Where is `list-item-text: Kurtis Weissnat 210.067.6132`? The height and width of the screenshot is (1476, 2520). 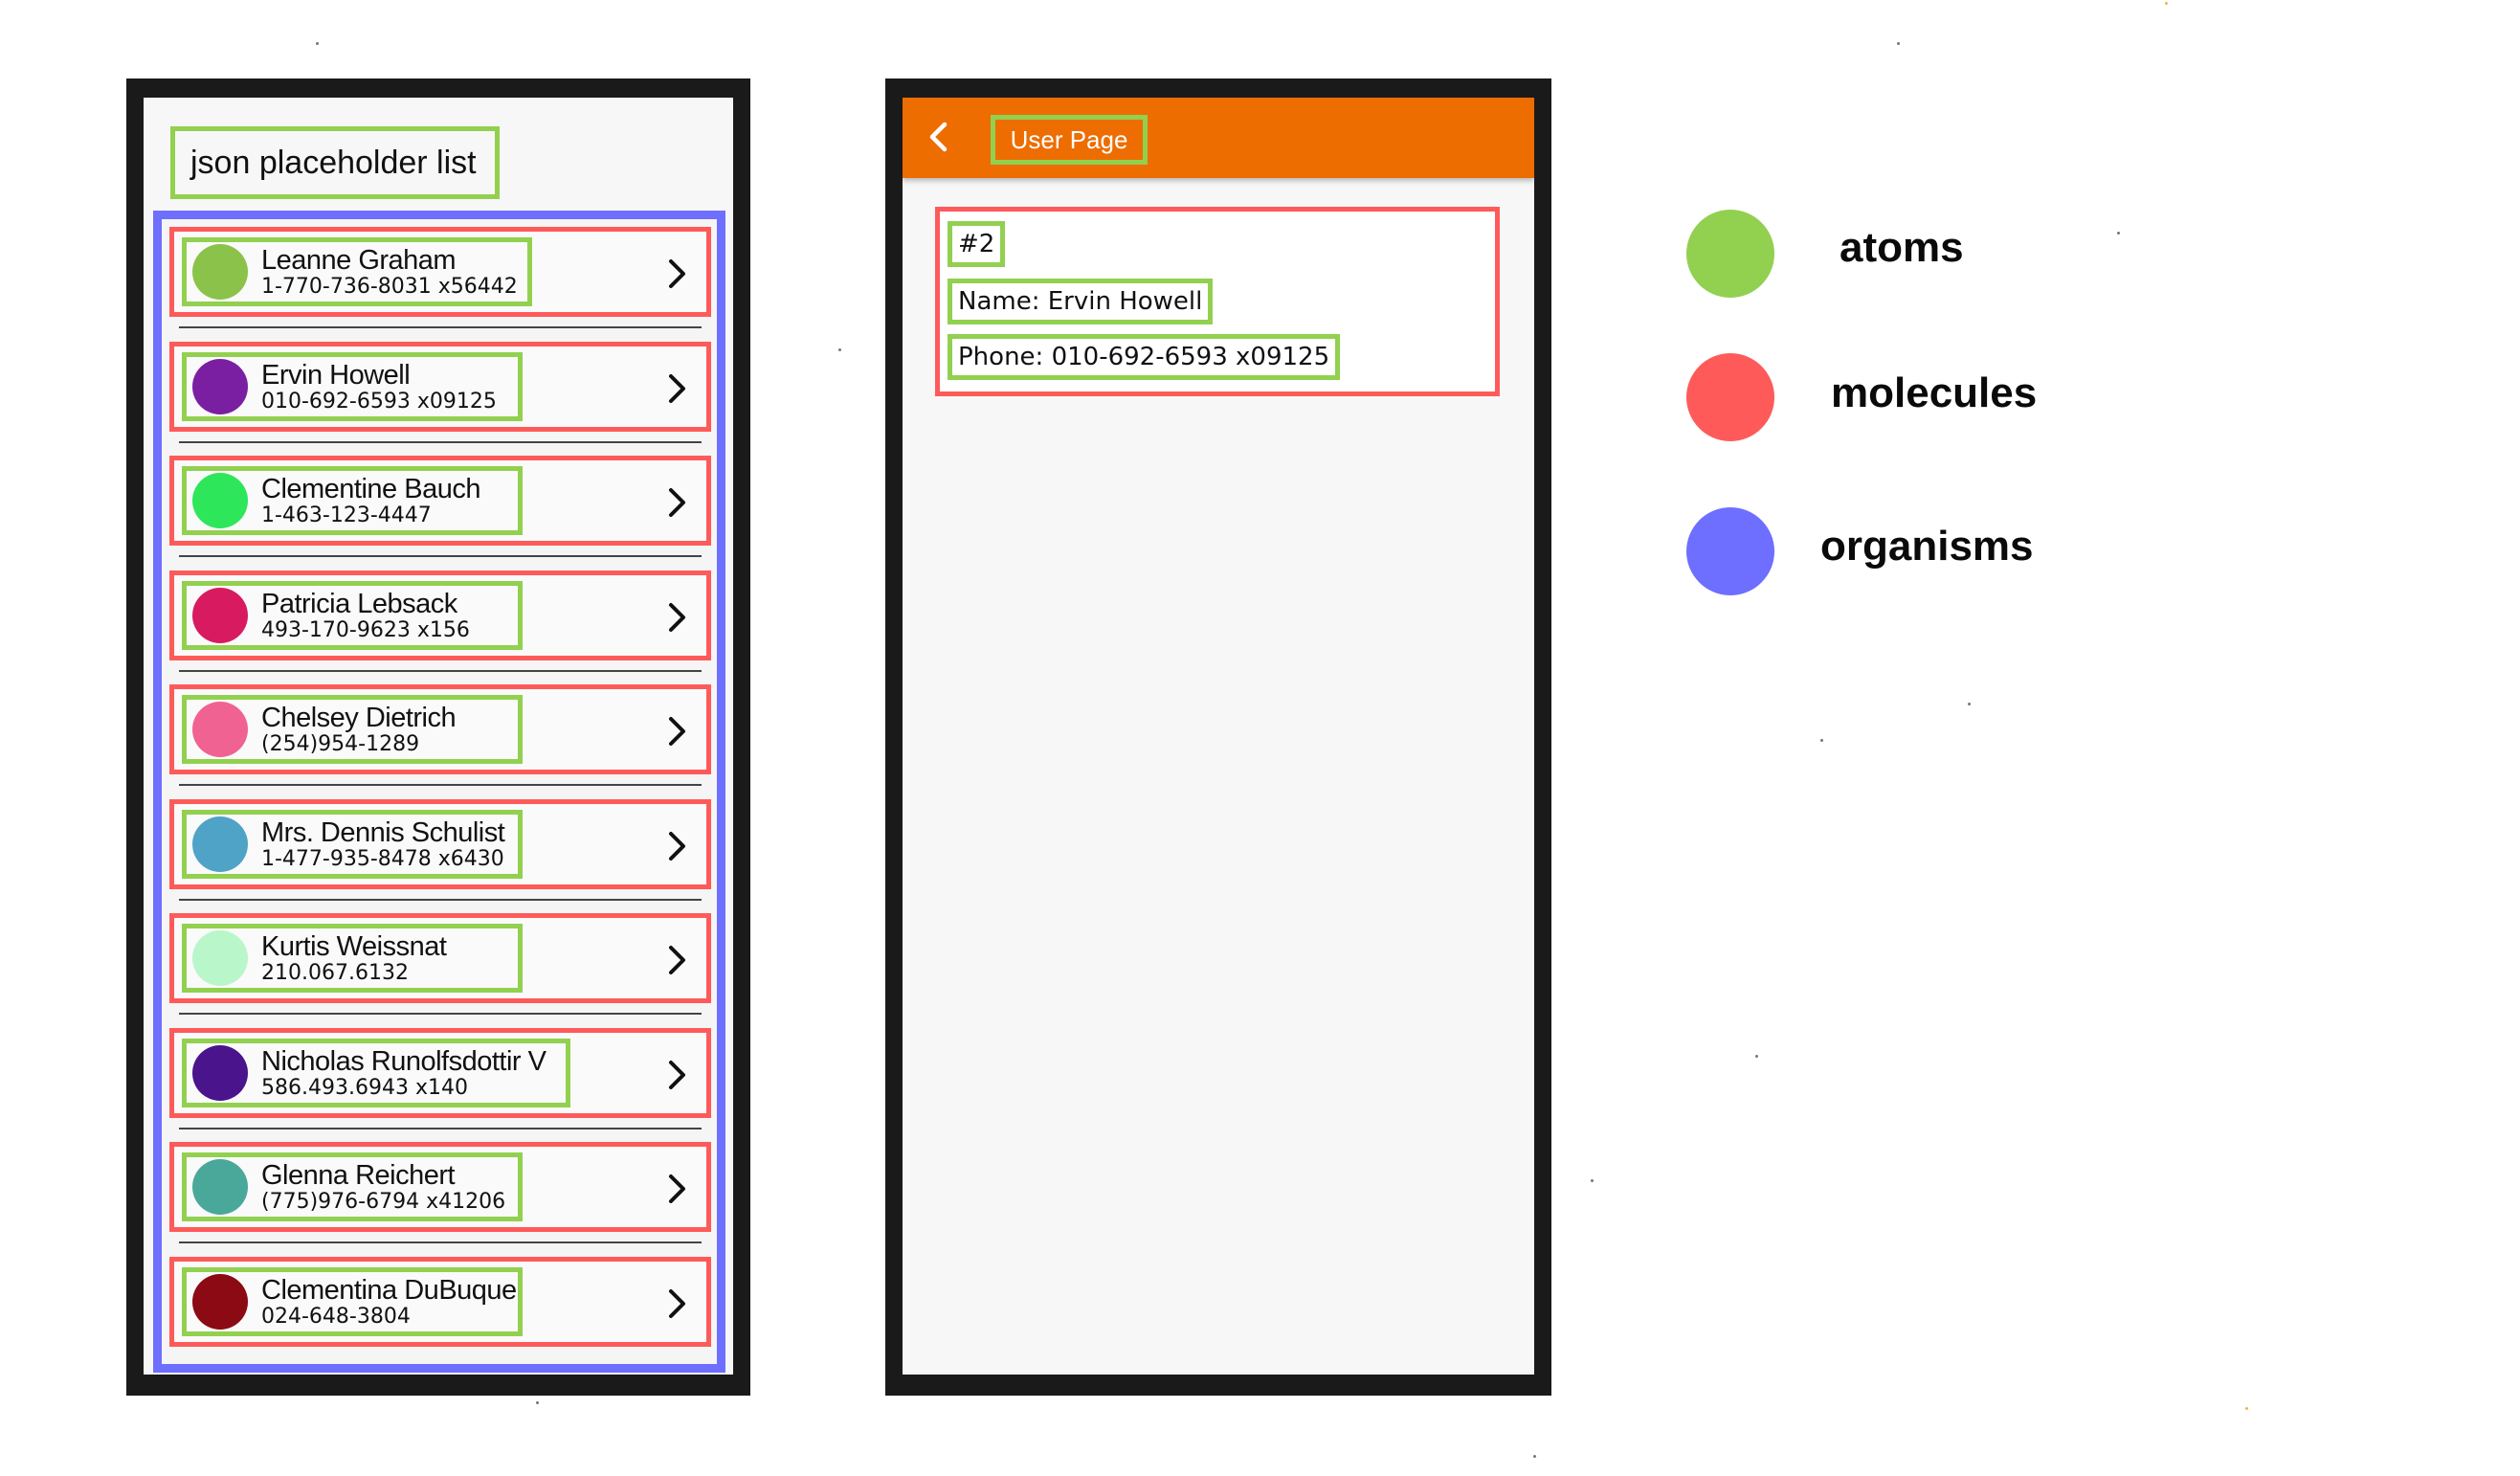
list-item-text: Kurtis Weissnat 210.067.6132 is located at coordinates (354, 957).